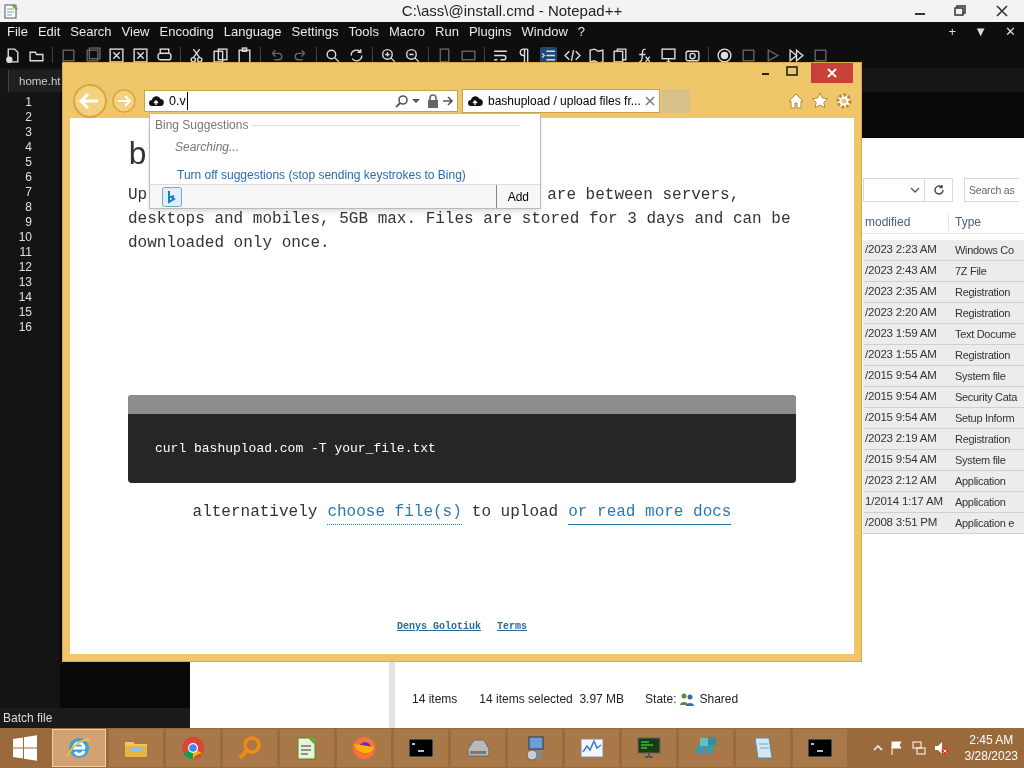  I want to click on settings-icon, so click(844, 101).